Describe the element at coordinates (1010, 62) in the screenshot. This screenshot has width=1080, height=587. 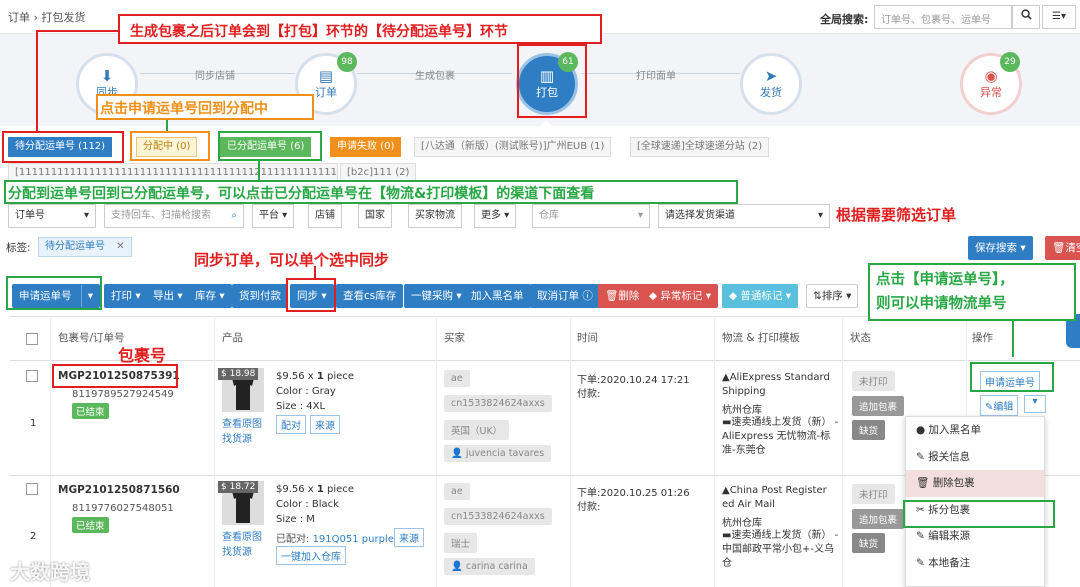
I see `exception-count-badge: 29` at that location.